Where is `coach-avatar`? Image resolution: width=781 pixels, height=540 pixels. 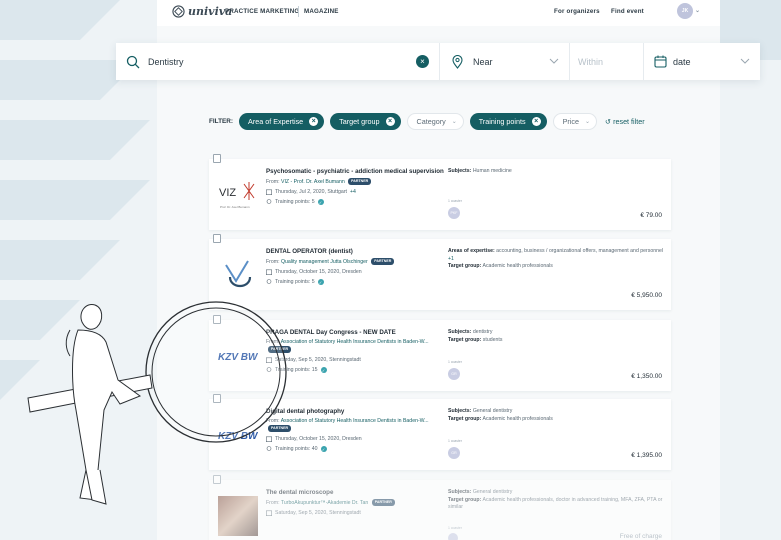
coach-avatar is located at coordinates (453, 536).